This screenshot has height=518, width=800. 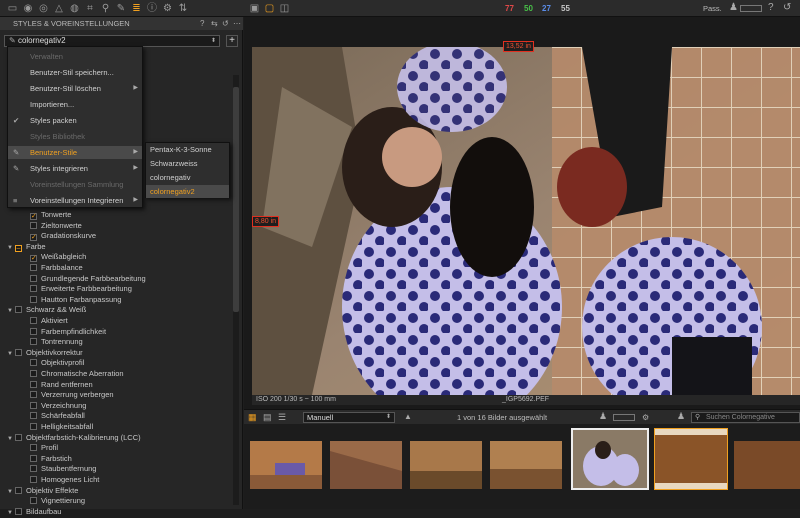 What do you see at coordinates (45, 353) in the screenshot?
I see `tree-group: ▼ Objektivkorrektur` at bounding box center [45, 353].